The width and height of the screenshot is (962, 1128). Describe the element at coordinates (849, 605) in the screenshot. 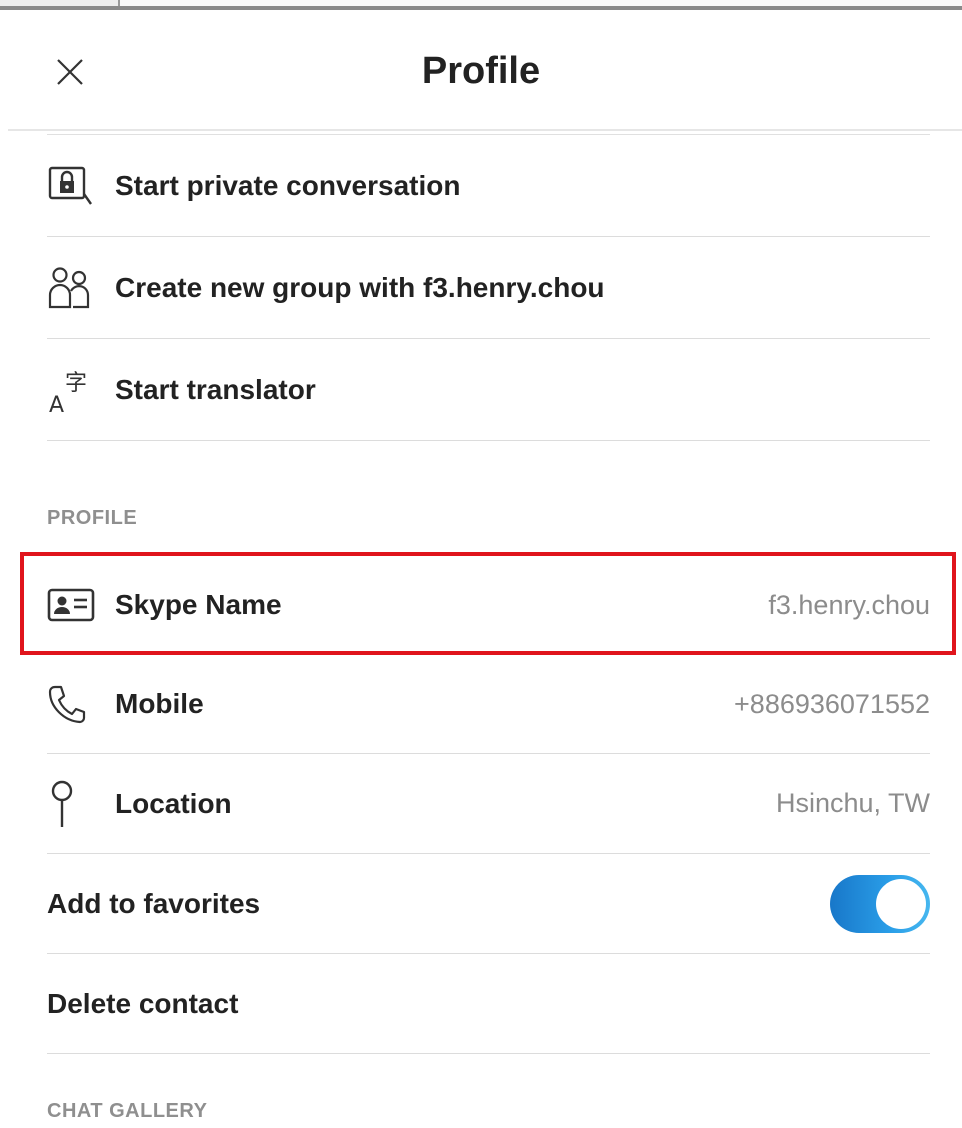

I see `skype-name-value: f3.henry.chou` at that location.